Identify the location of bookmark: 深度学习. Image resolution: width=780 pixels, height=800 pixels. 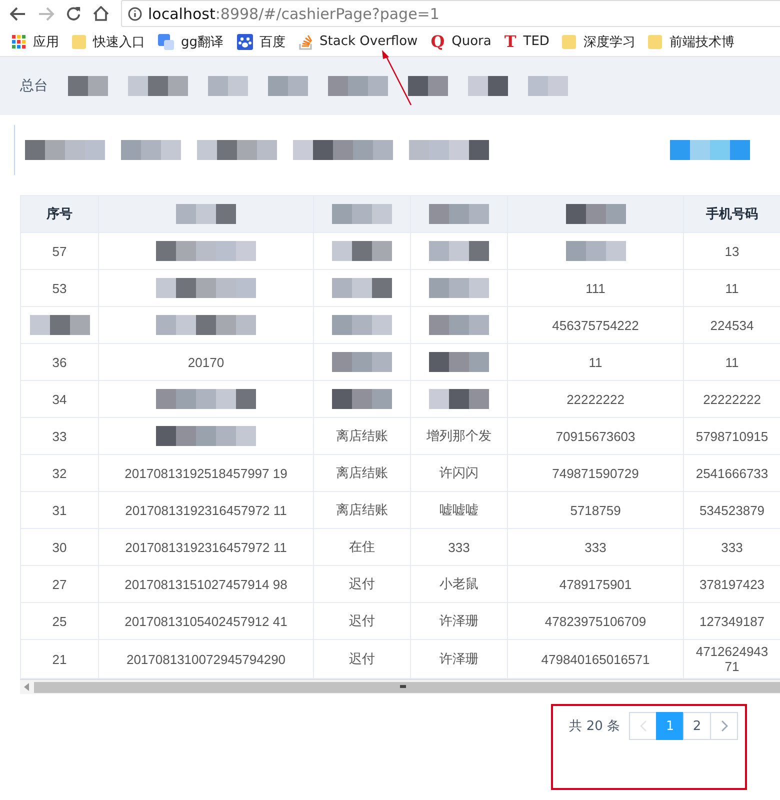
(599, 41).